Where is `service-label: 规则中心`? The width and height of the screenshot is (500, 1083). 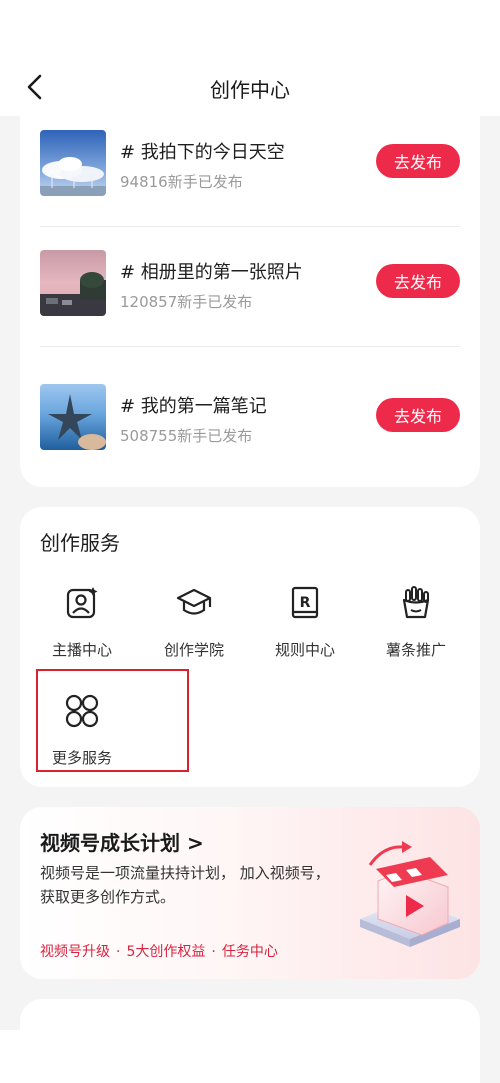 service-label: 规则中心 is located at coordinates (304, 650).